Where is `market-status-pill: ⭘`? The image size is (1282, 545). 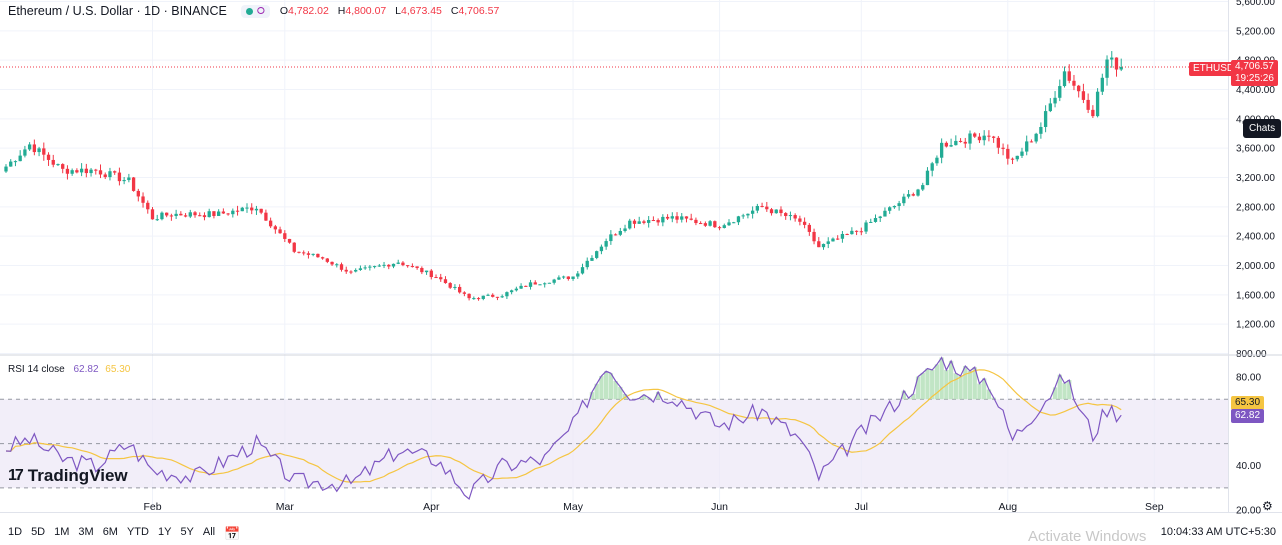 market-status-pill: ⭘ is located at coordinates (255, 11).